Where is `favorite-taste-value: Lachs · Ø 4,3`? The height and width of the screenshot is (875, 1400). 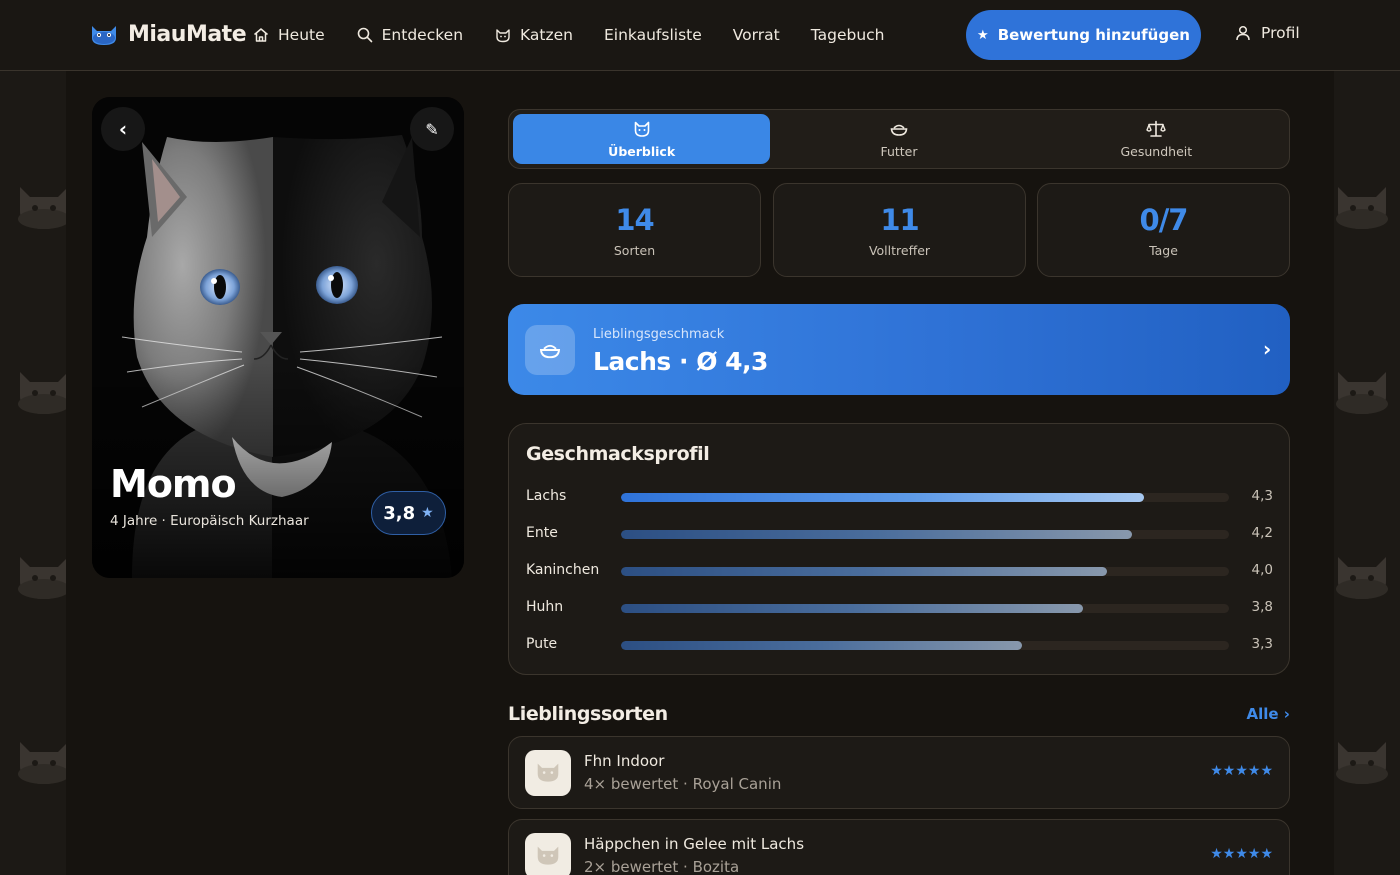 favorite-taste-value: Lachs · Ø 4,3 is located at coordinates (680, 361).